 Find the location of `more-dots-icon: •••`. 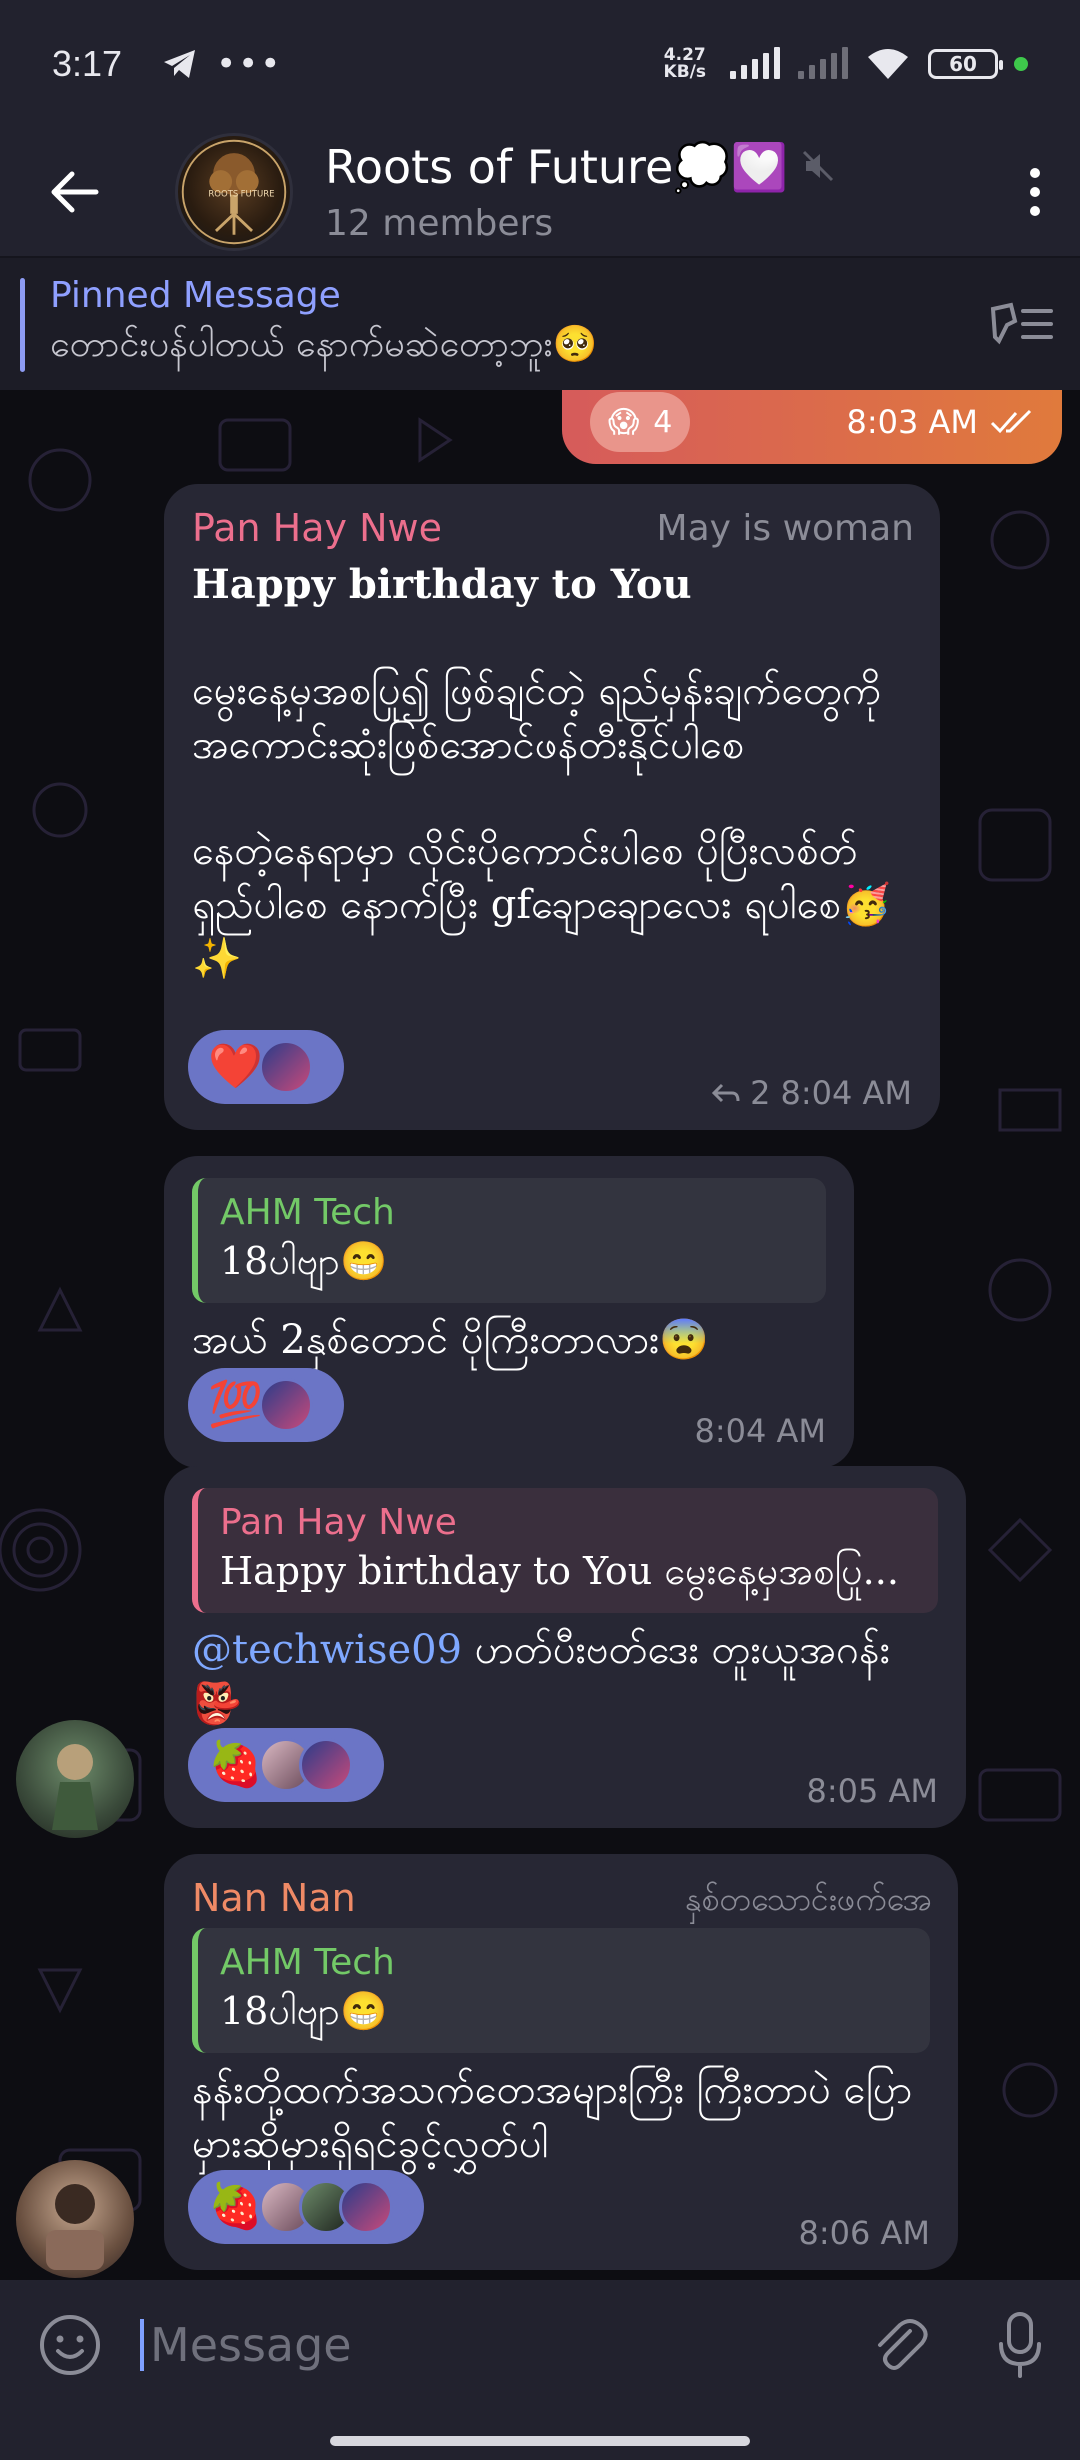

more-dots-icon: ••• is located at coordinates (249, 64).